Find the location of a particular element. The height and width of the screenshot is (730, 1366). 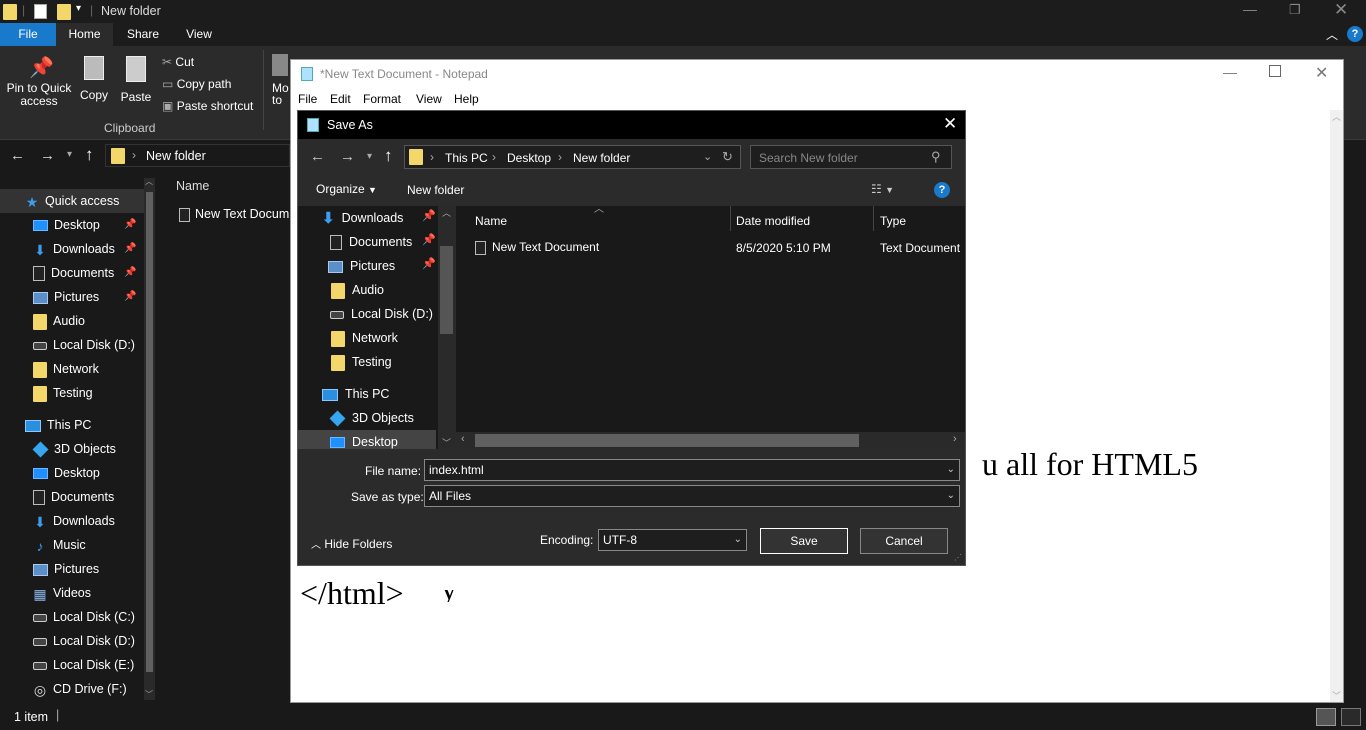

menu-help: Help is located at coordinates (466, 99).